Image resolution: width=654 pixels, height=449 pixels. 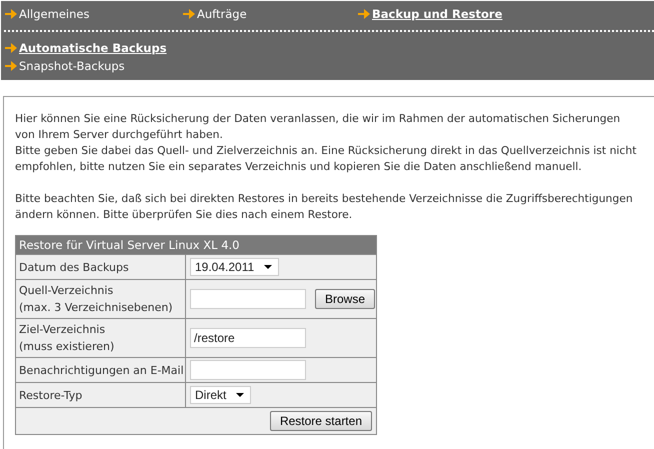 What do you see at coordinates (101, 395) in the screenshot?
I see `field-label: Restore-Typ` at bounding box center [101, 395].